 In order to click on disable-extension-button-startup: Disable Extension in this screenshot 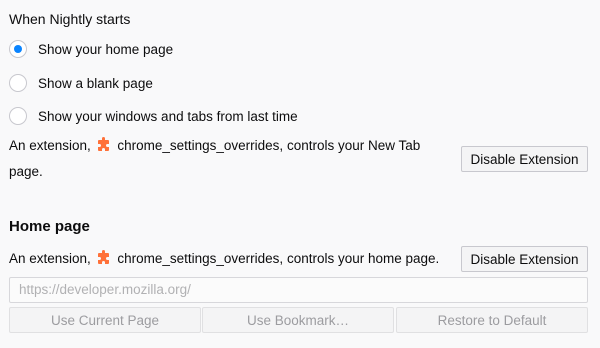, I will do `click(524, 159)`.